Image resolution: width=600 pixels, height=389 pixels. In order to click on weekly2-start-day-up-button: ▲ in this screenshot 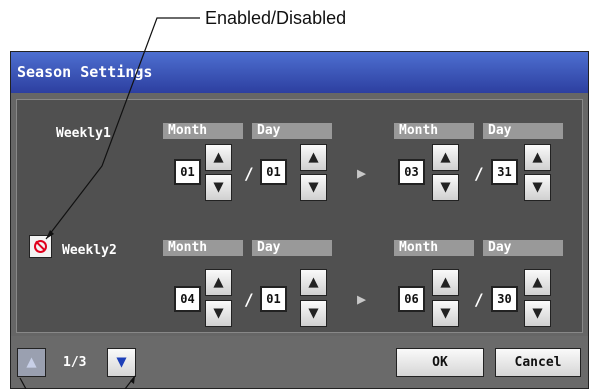, I will do `click(313, 282)`.